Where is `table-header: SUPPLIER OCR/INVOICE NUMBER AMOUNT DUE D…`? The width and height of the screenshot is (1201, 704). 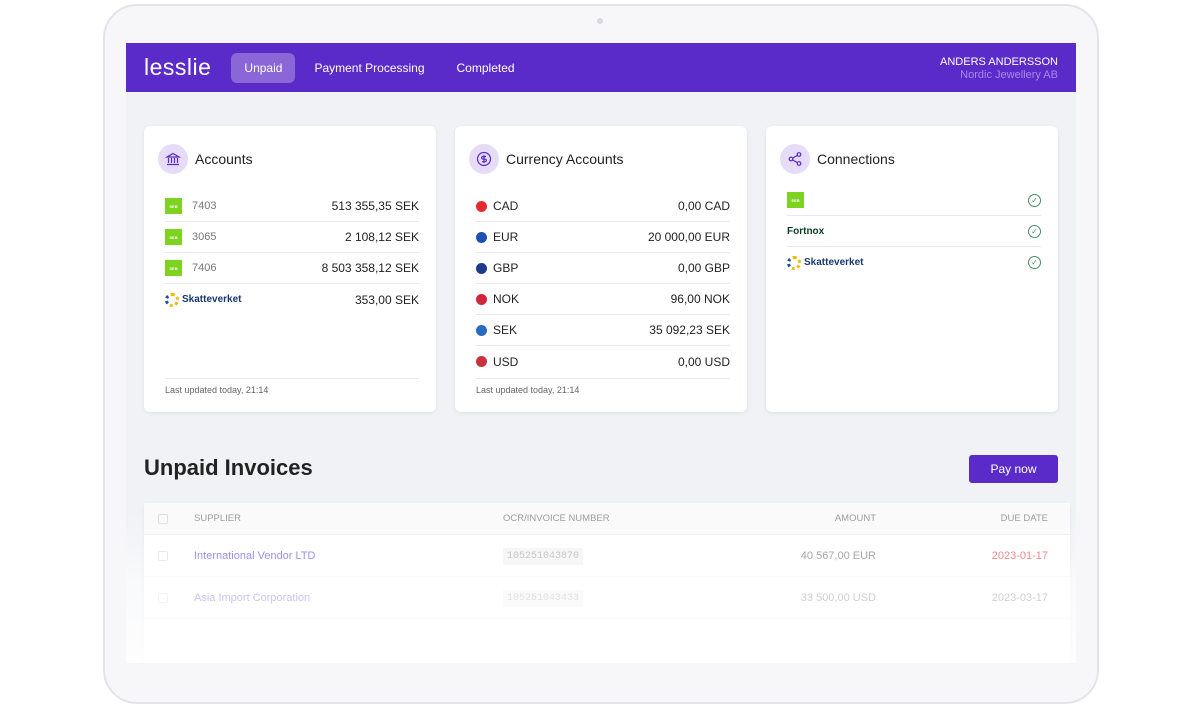
table-header: SUPPLIER OCR/INVOICE NUMBER AMOUNT DUE D… is located at coordinates (607, 519).